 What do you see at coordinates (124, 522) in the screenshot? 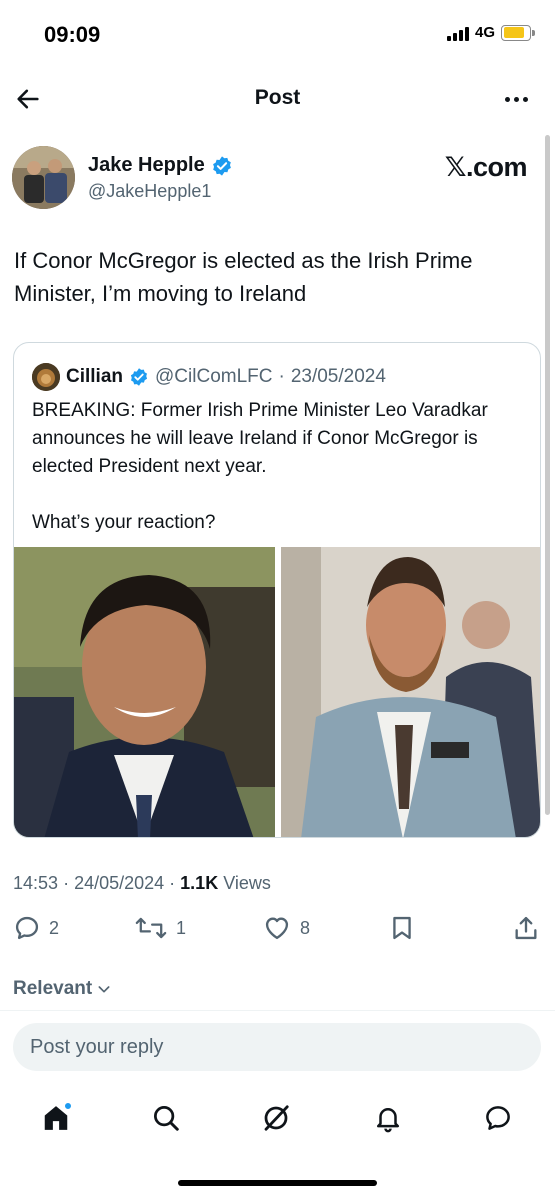
I see `quoted-post-paragraph: What’s your reaction?` at bounding box center [124, 522].